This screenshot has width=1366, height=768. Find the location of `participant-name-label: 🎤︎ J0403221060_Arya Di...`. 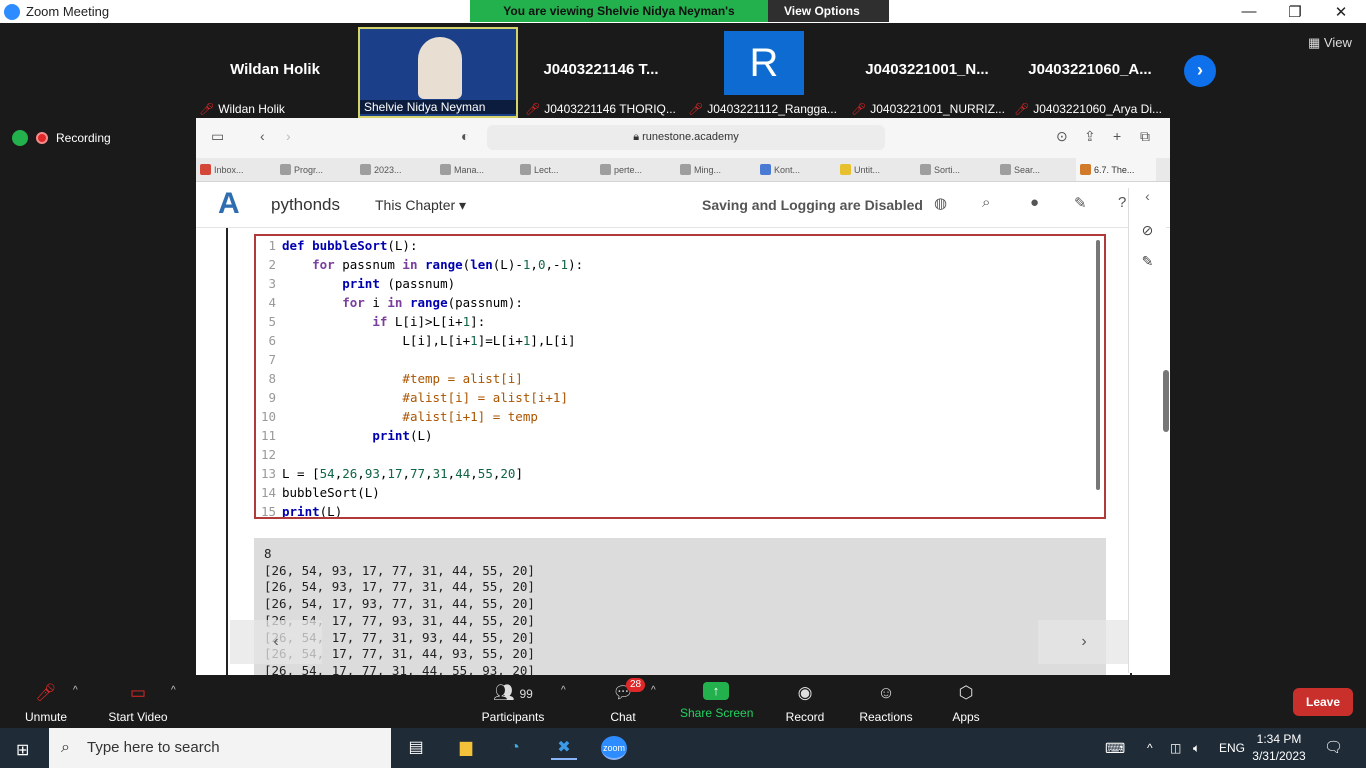

participant-name-label: 🎤︎ J0403221060_Arya Di... is located at coordinates (1091, 109).